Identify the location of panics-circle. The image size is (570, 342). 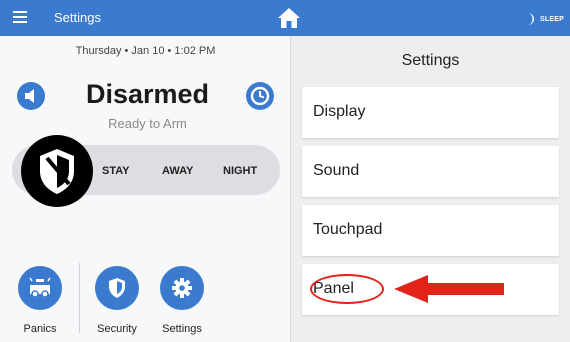
(40, 288).